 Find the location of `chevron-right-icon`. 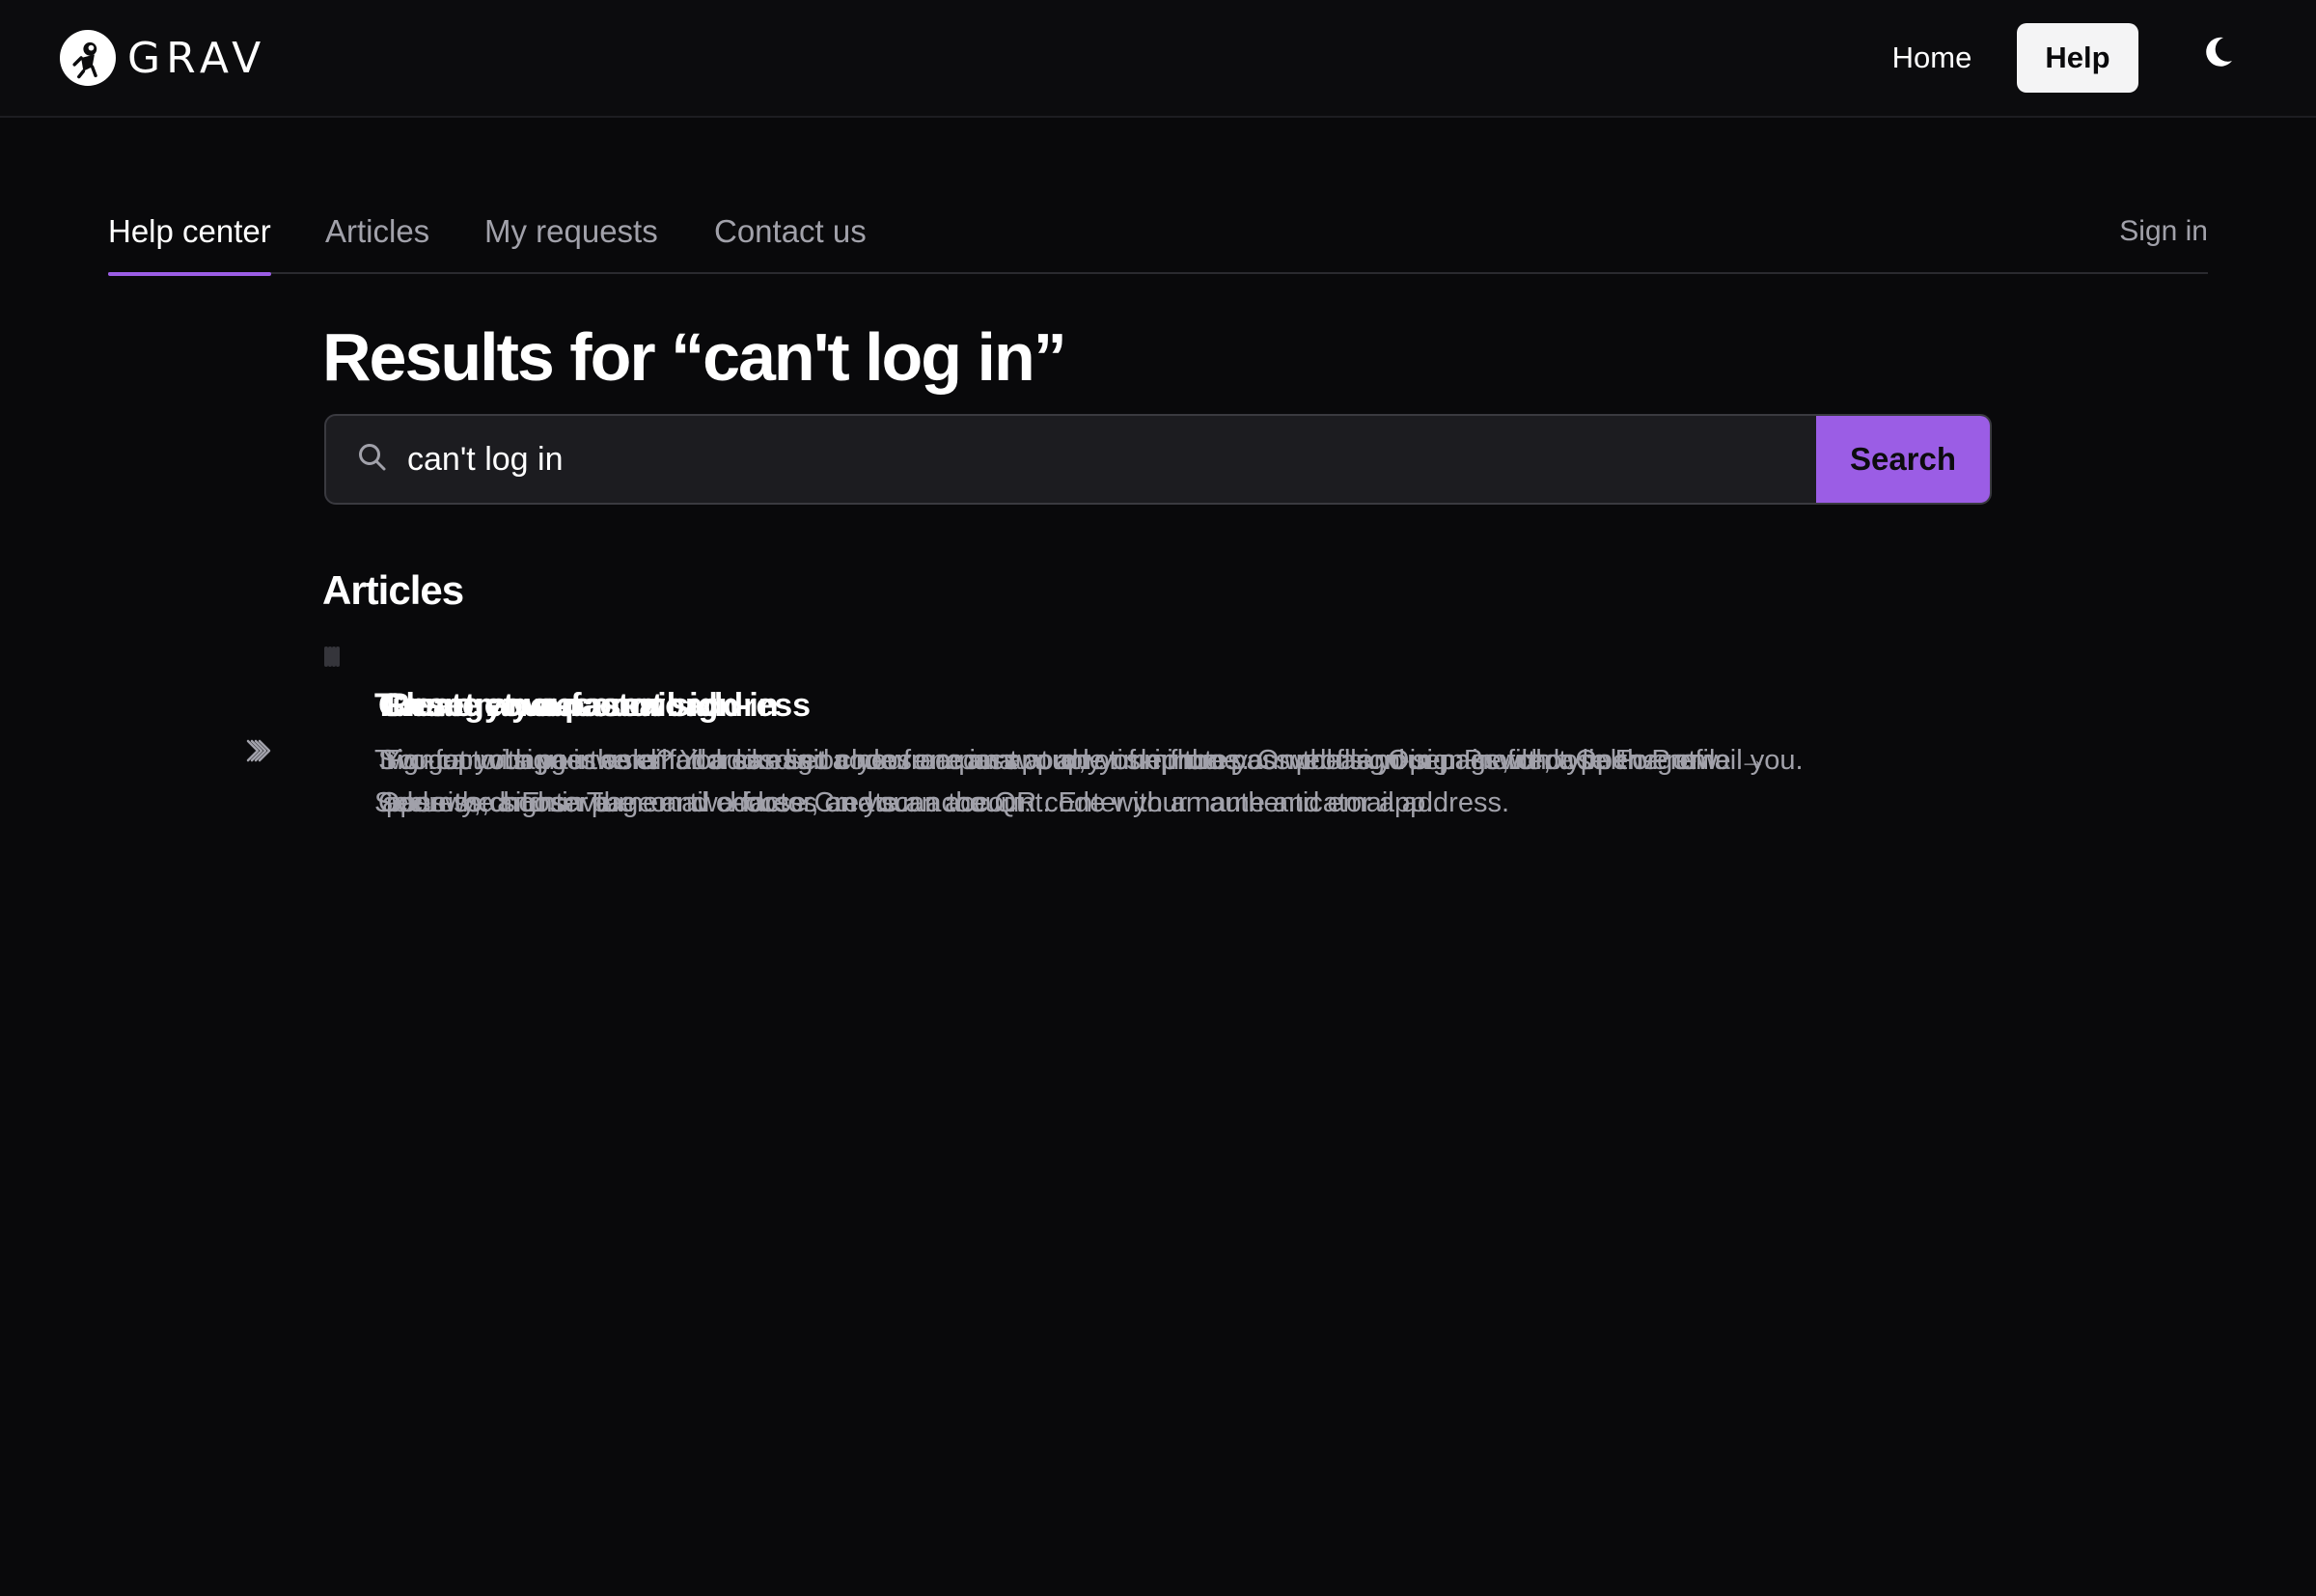

chevron-right-icon is located at coordinates (264, 751).